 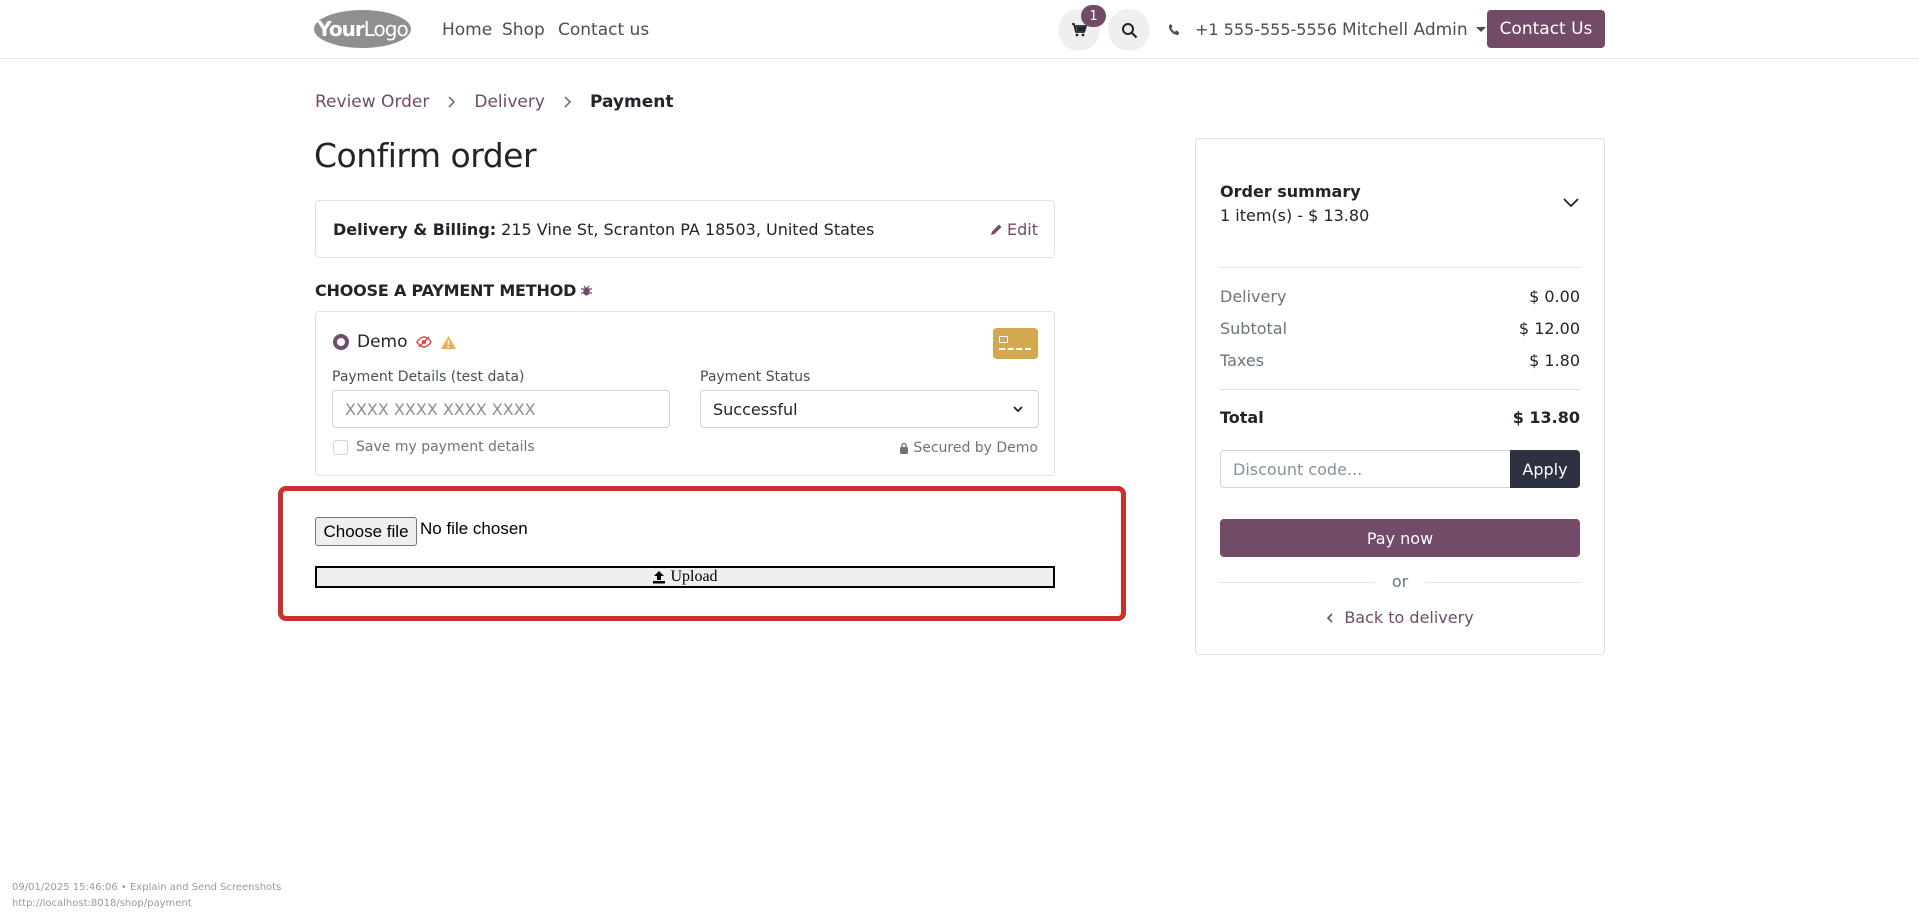 What do you see at coordinates (474, 528) in the screenshot?
I see `file-status-text: No file chosen` at bounding box center [474, 528].